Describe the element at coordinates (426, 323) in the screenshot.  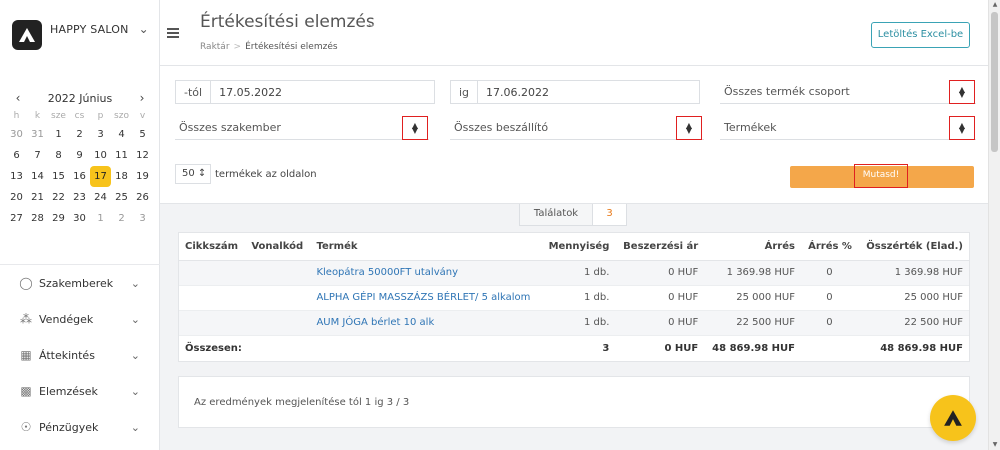
I see `product-link: AUM JÓGA bérlet 10 alk` at that location.